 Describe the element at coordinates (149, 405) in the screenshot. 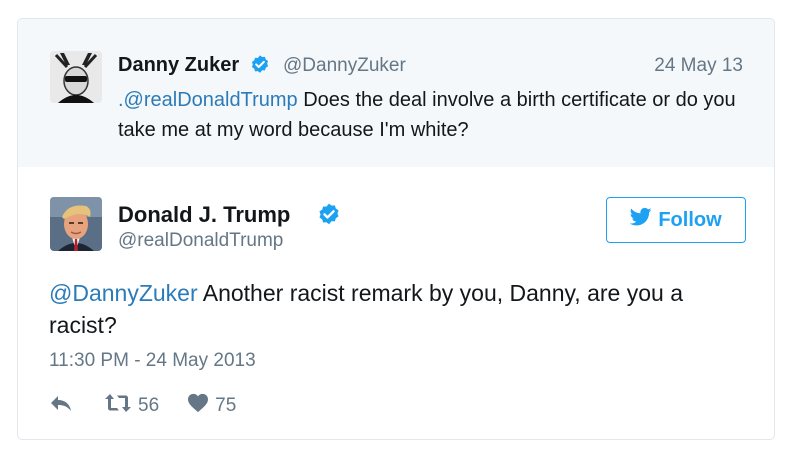

I see `retweet-count: 56` at that location.